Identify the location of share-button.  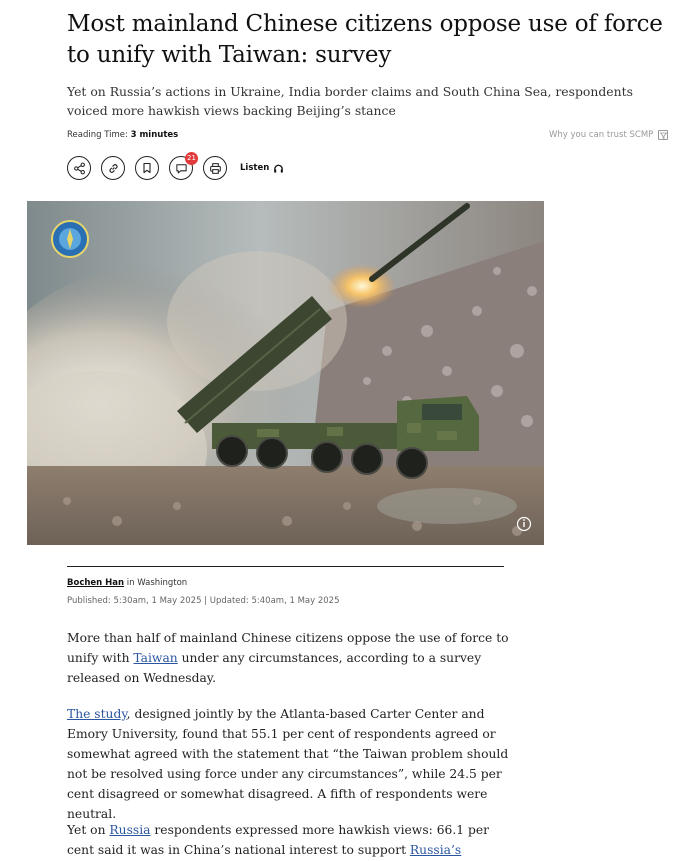
(79, 168).